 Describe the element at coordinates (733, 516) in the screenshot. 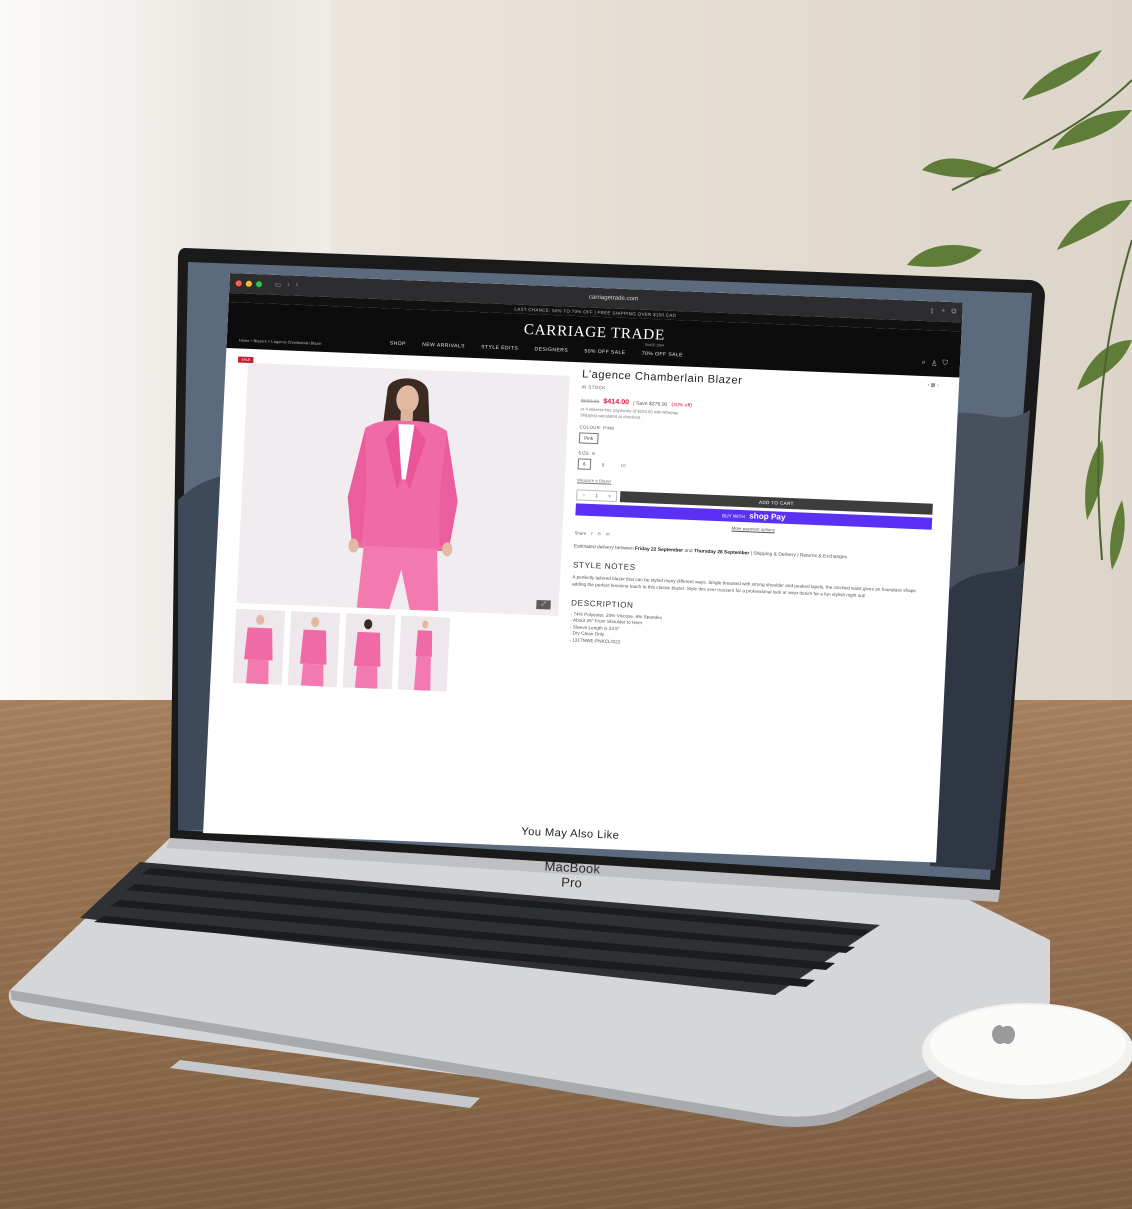

I see `shop-pay-prefix: BUY WITH` at that location.